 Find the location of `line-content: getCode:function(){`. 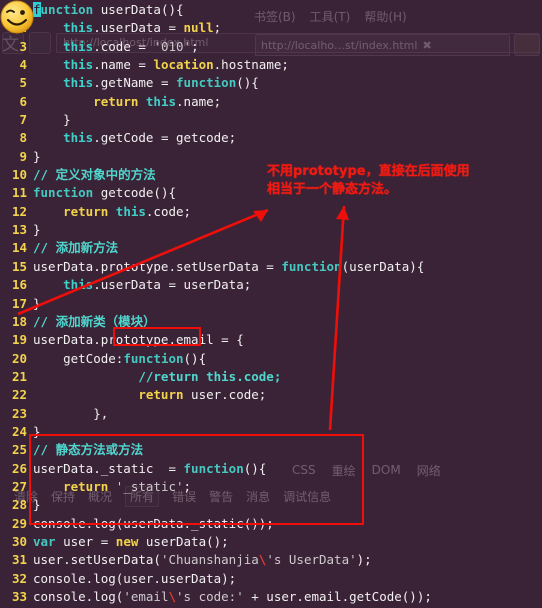

line-content: getCode:function(){ is located at coordinates (119, 359).